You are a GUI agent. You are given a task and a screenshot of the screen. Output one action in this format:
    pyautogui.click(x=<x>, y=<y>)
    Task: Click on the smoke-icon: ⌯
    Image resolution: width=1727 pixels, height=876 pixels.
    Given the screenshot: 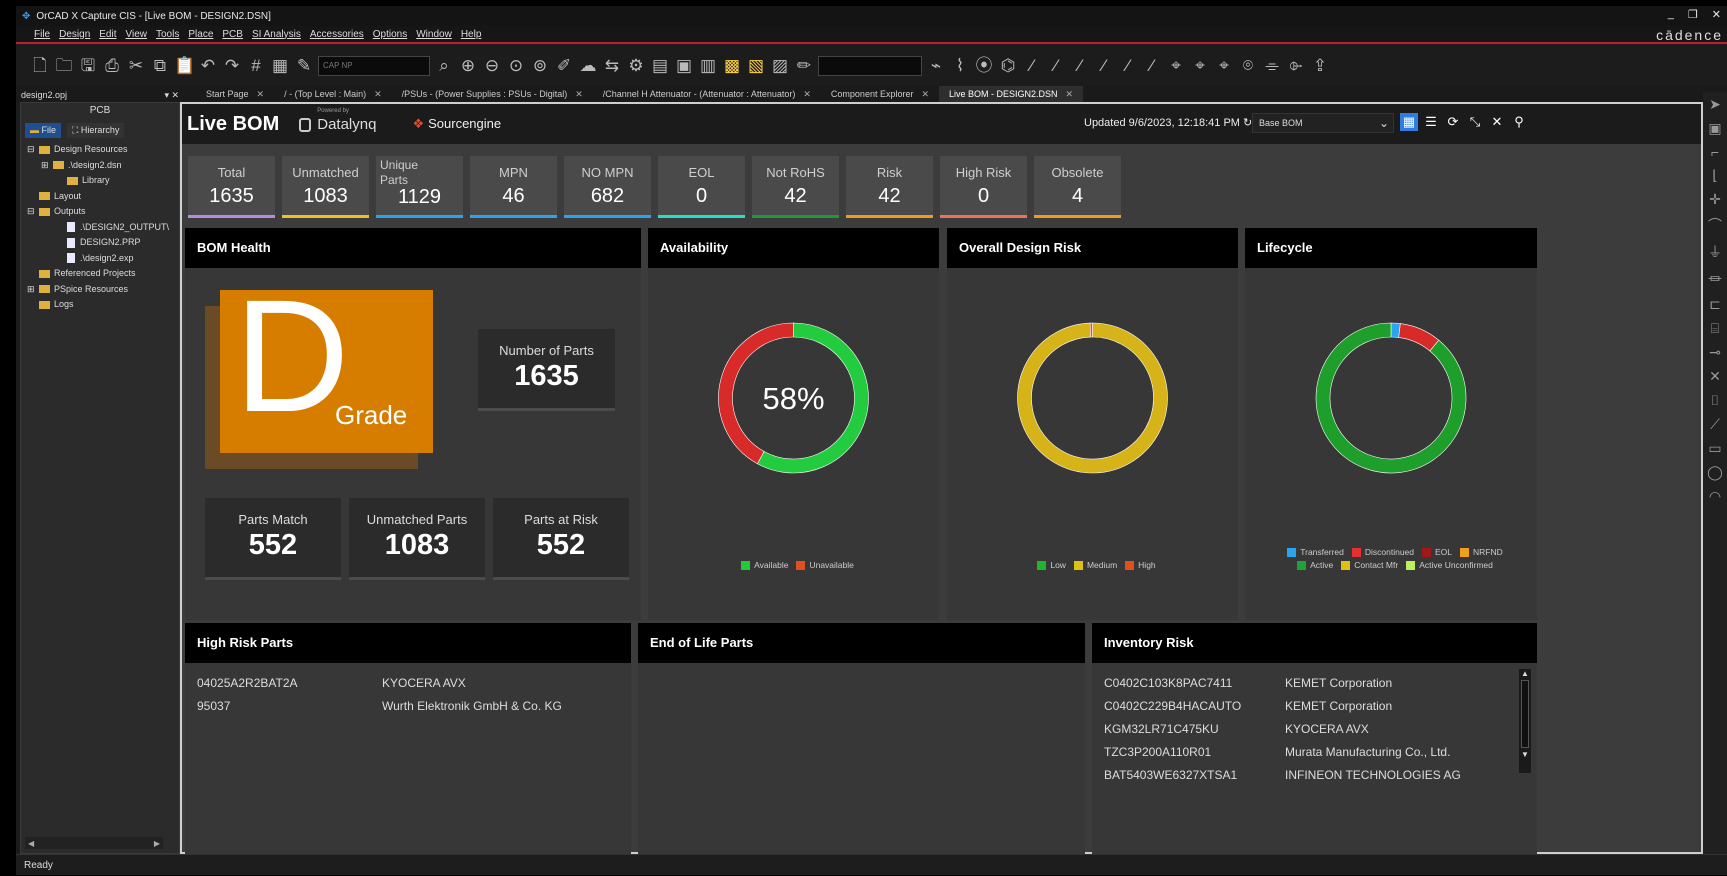 What is the action you would take?
    pyautogui.click(x=1272, y=66)
    